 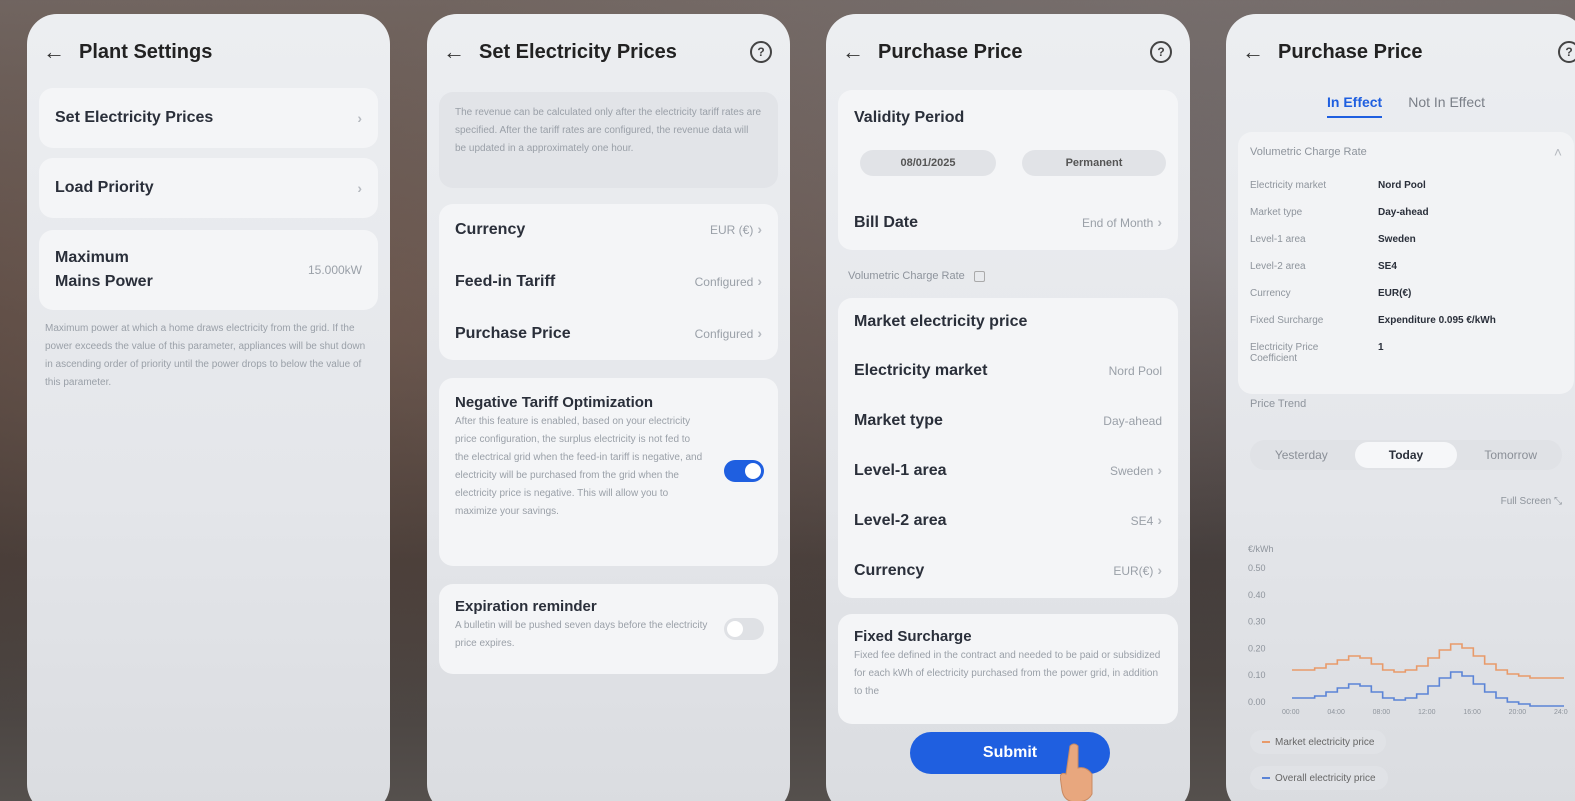 What do you see at coordinates (1410, 293) in the screenshot?
I see `detail-row: Currency EUR(€)` at bounding box center [1410, 293].